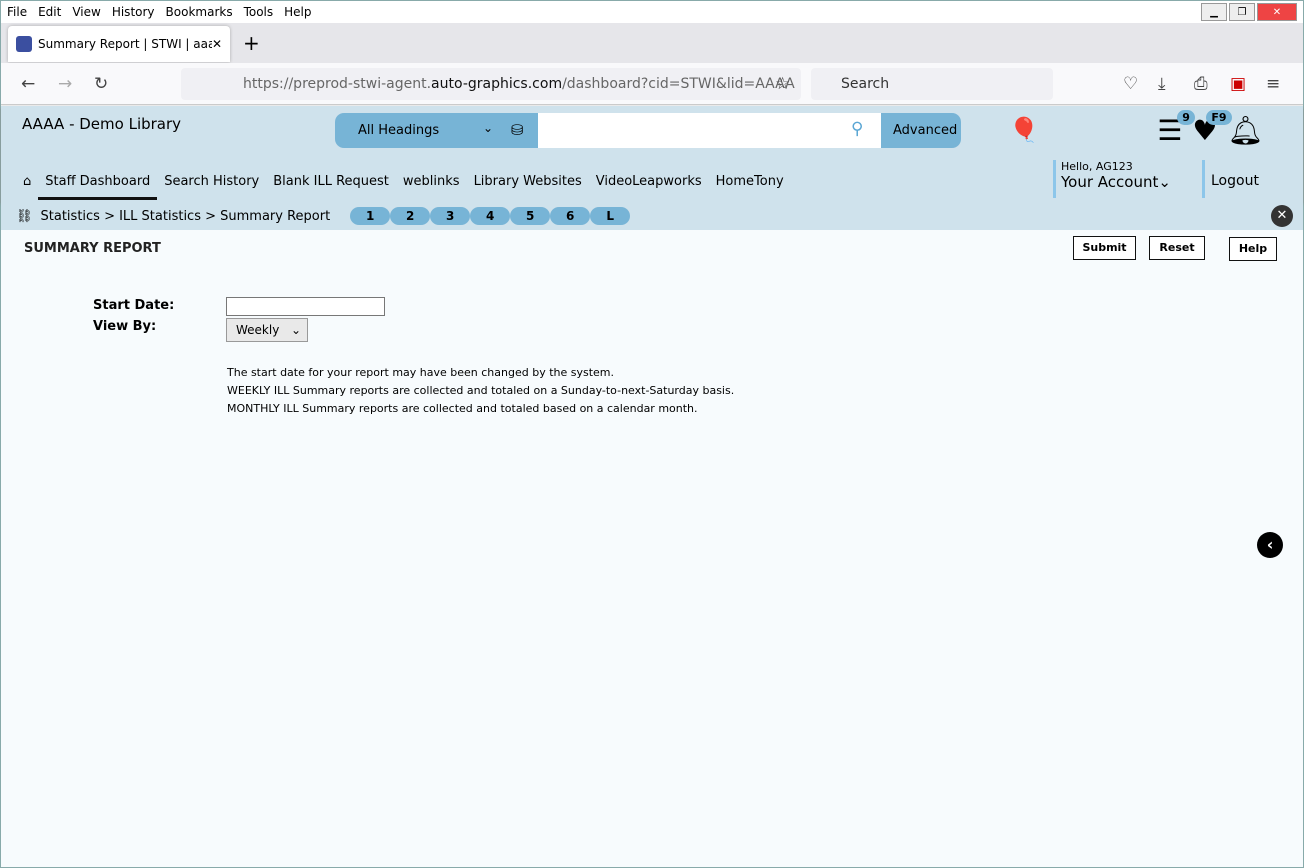 This screenshot has width=1304, height=868. What do you see at coordinates (1201, 84) in the screenshot?
I see `print-icon: ⎙` at bounding box center [1201, 84].